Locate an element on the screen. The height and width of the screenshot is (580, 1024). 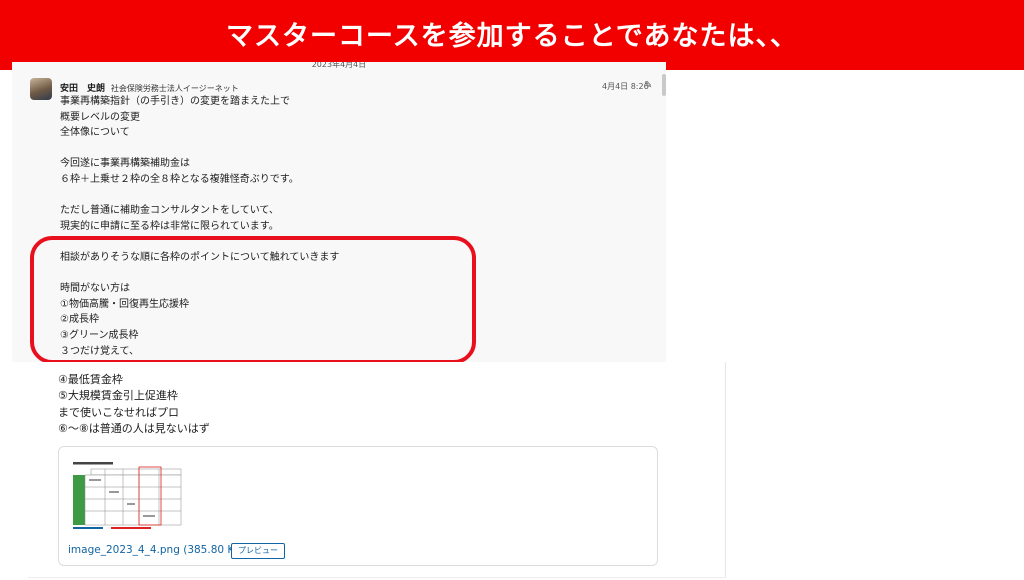
scrollbar-thumb is located at coordinates (664, 85).